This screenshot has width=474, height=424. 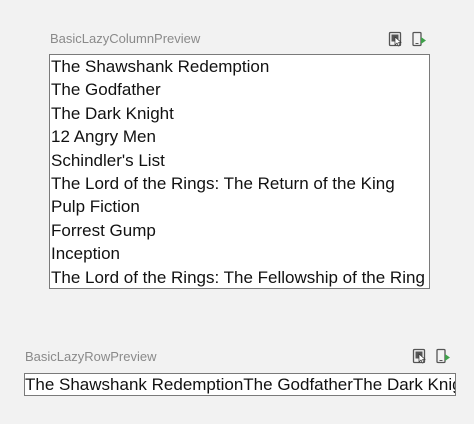 I want to click on row-item: The Dark Knight, so click(x=403, y=384).